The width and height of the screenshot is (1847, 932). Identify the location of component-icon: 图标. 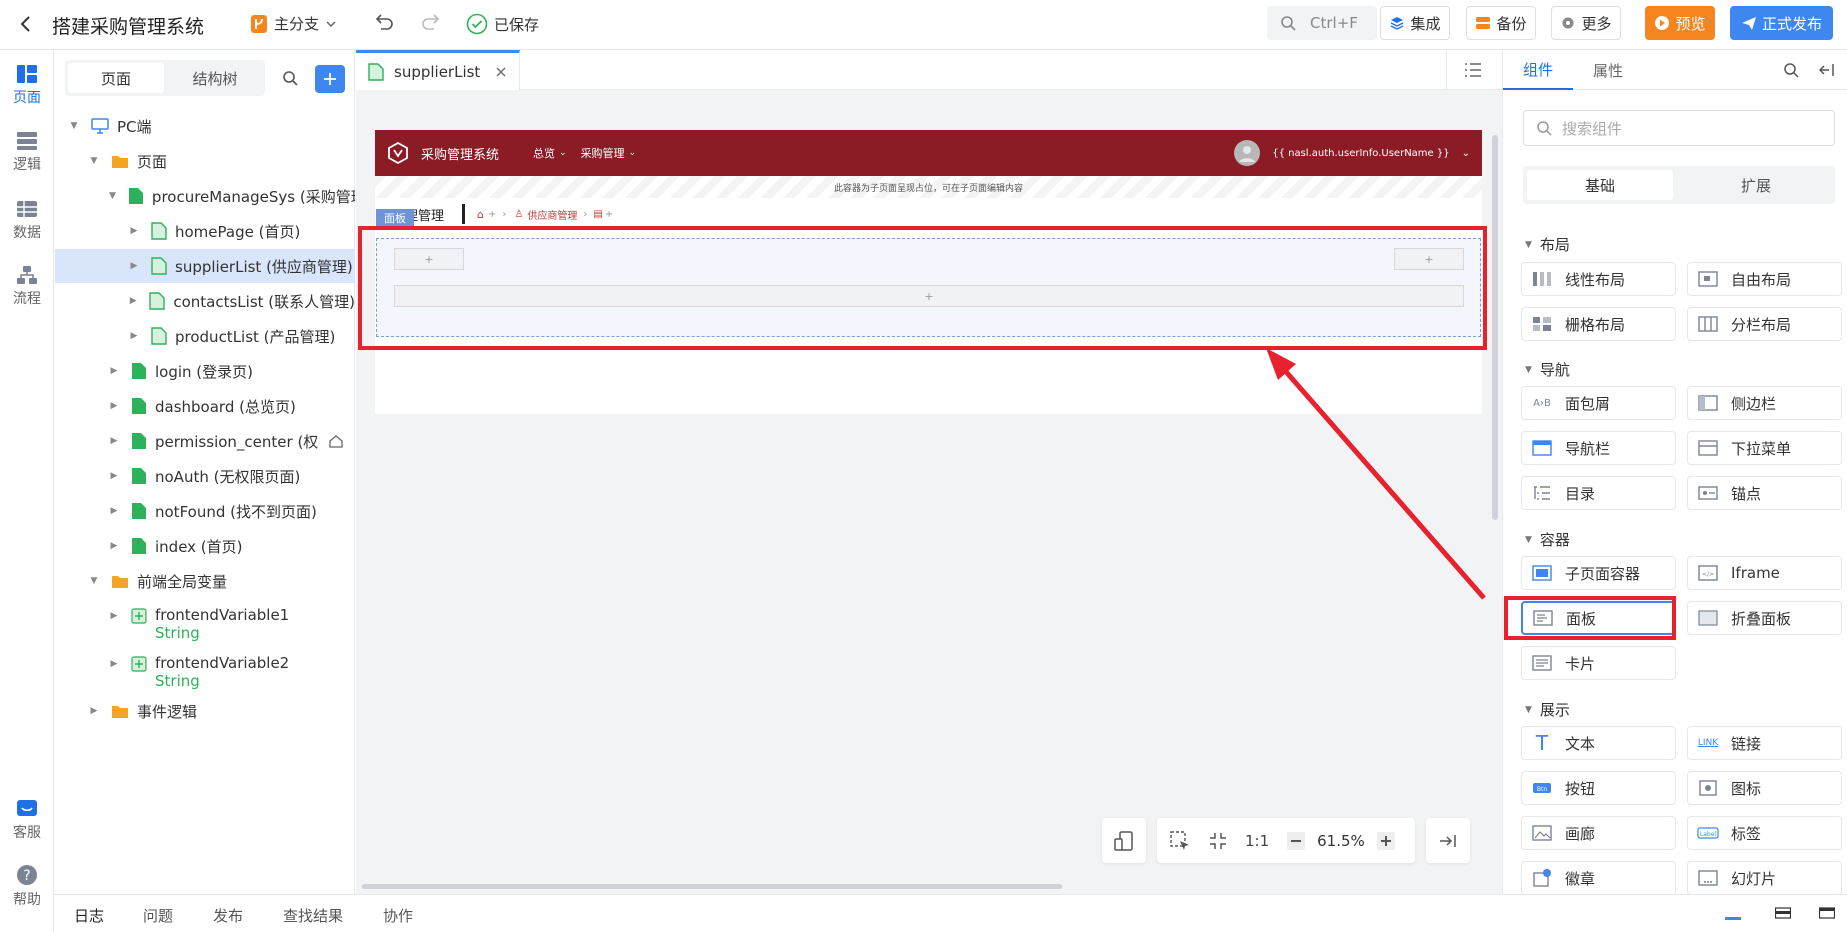
(1764, 788).